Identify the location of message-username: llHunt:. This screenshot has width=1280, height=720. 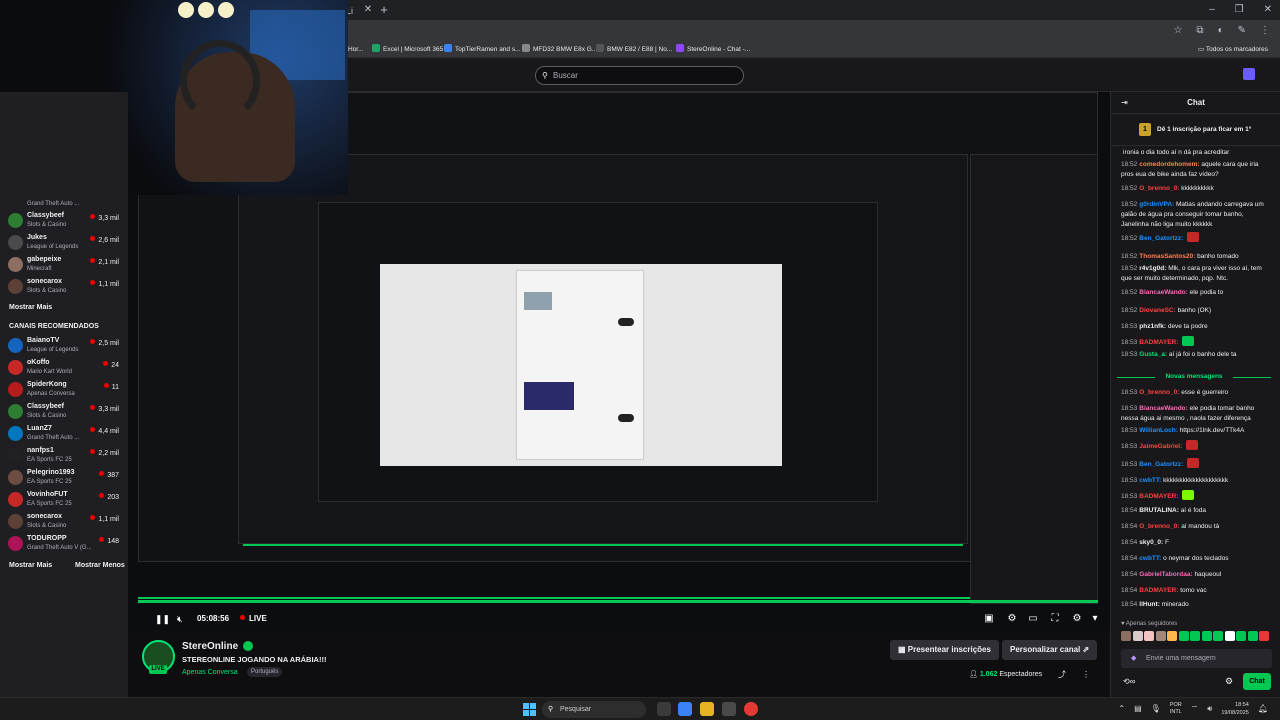
(1149, 604).